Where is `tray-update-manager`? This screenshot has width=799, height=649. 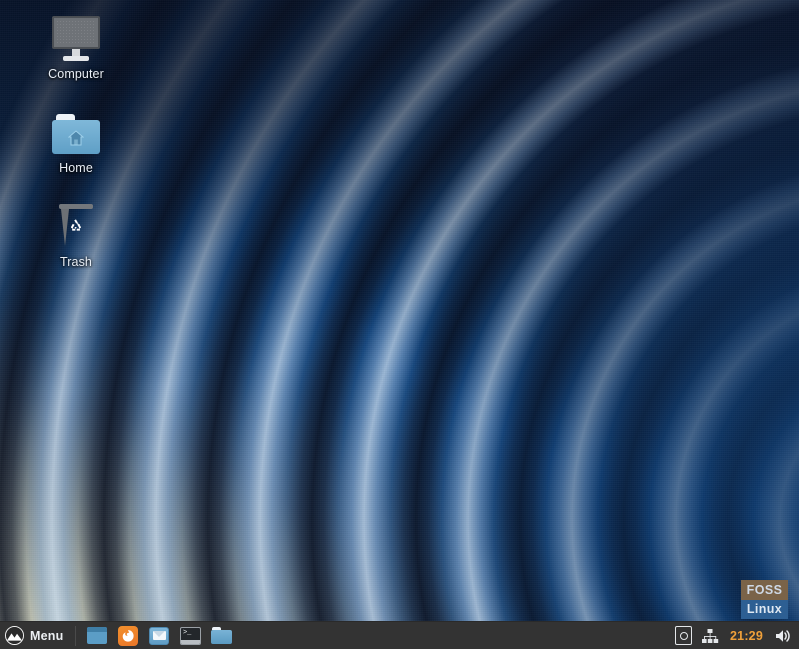
tray-update-manager is located at coordinates (684, 636).